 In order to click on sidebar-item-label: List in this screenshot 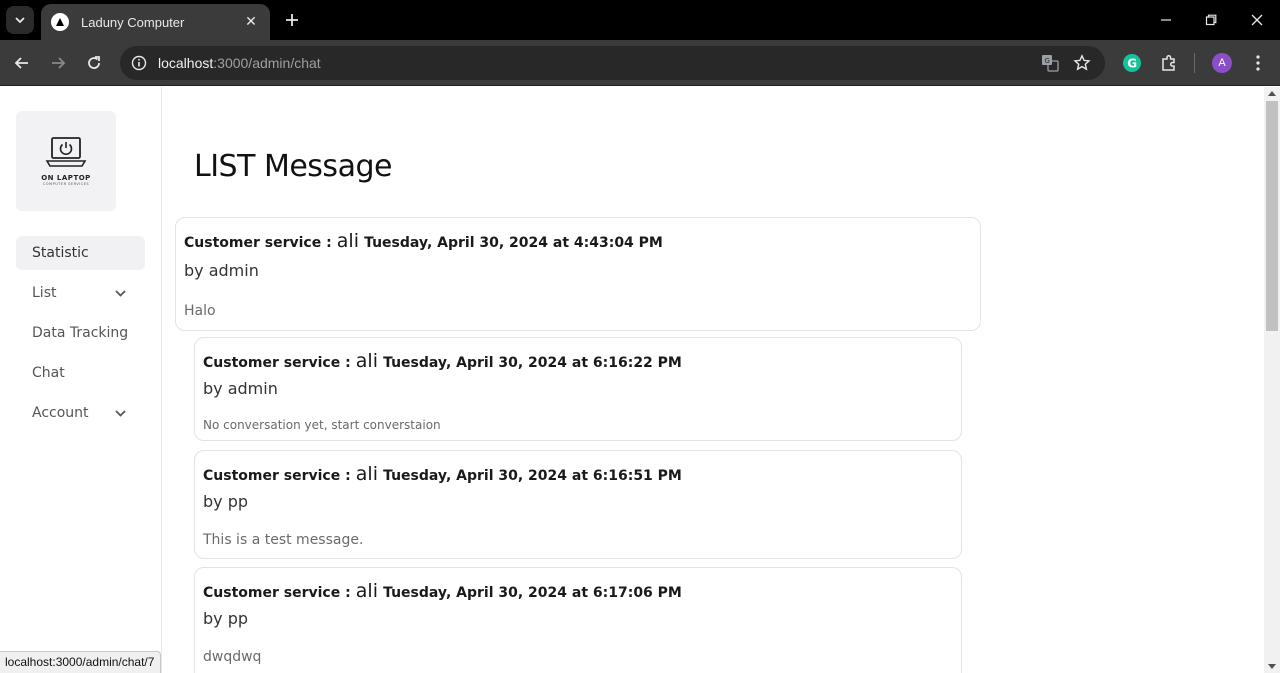, I will do `click(44, 293)`.